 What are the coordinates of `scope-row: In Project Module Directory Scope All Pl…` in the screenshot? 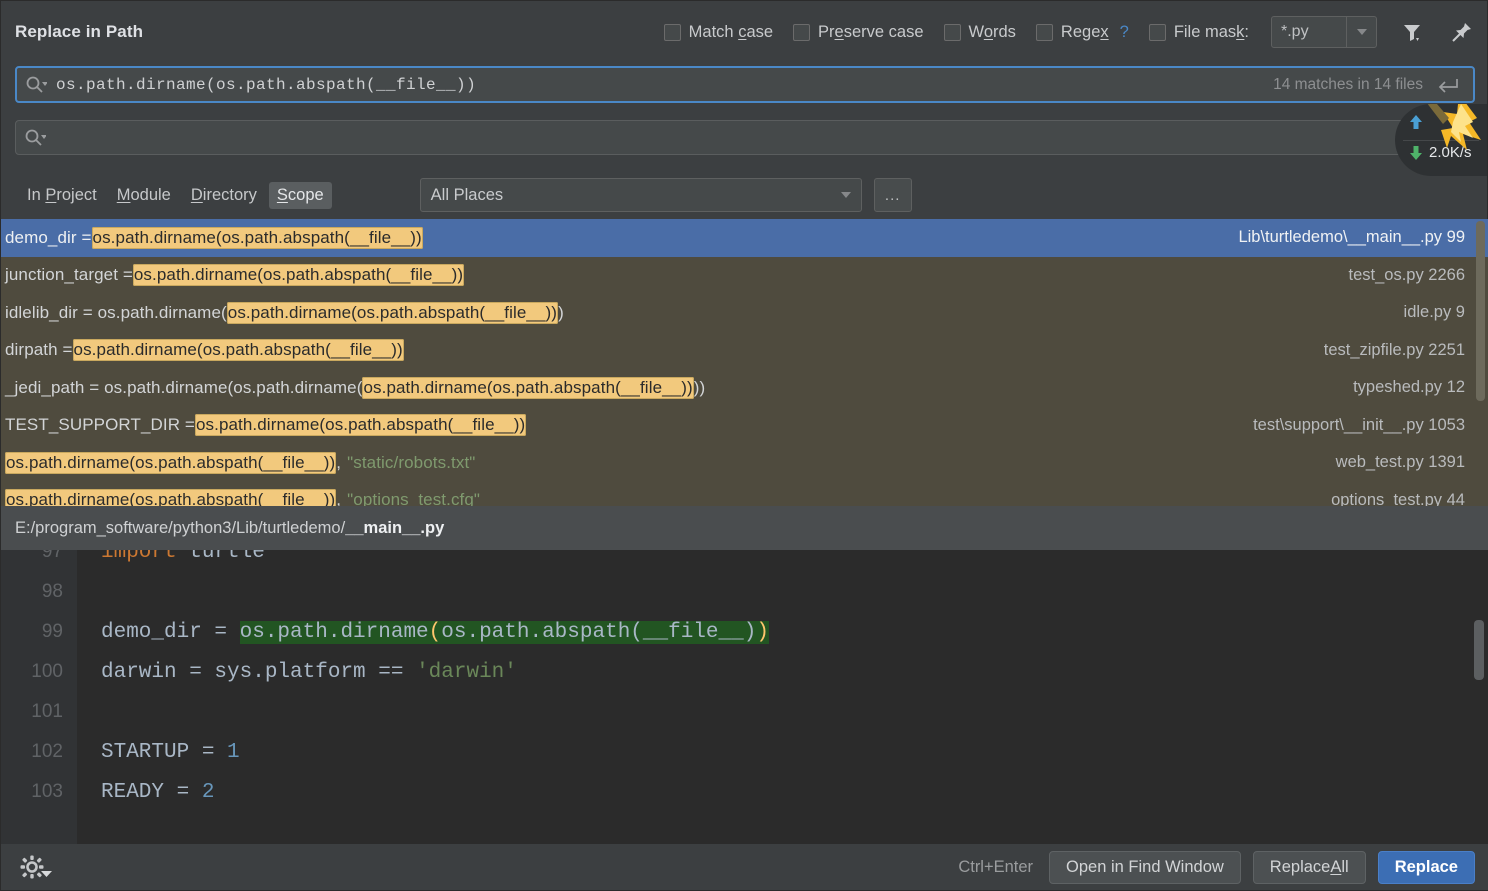 It's located at (744, 195).